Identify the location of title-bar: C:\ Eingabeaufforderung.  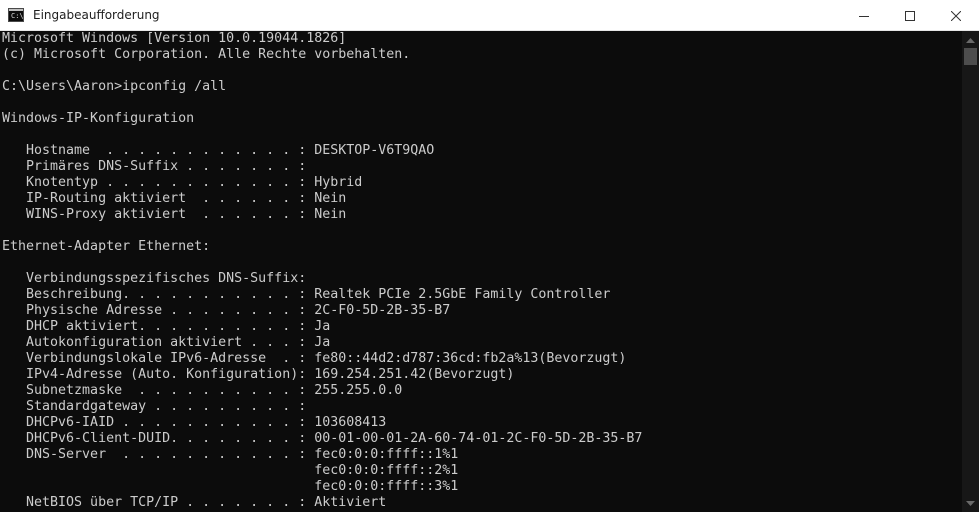
(489, 15).